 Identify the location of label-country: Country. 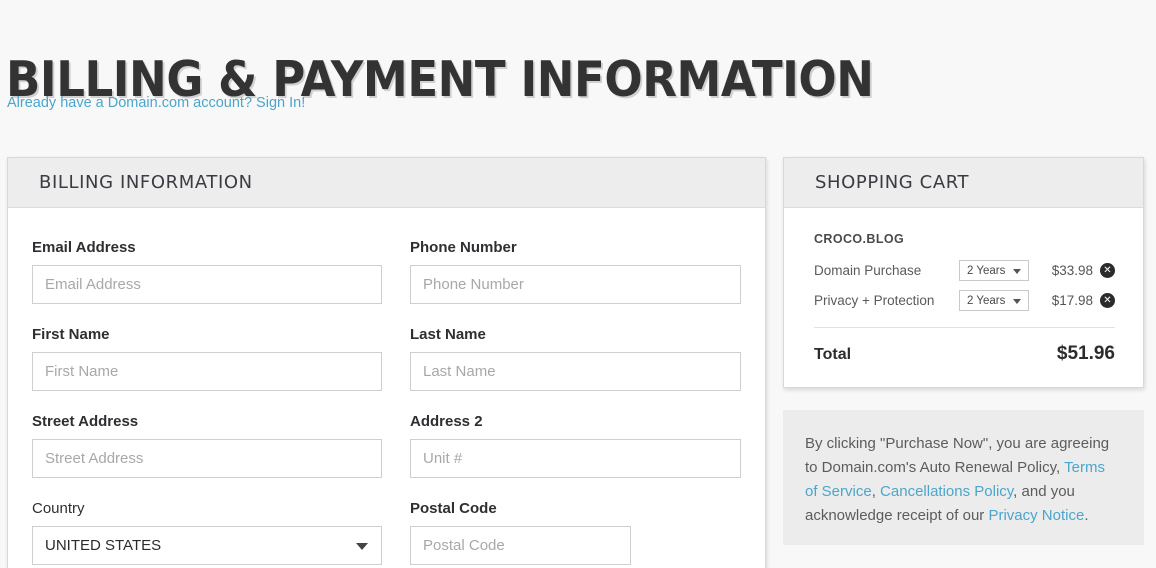
(58, 508).